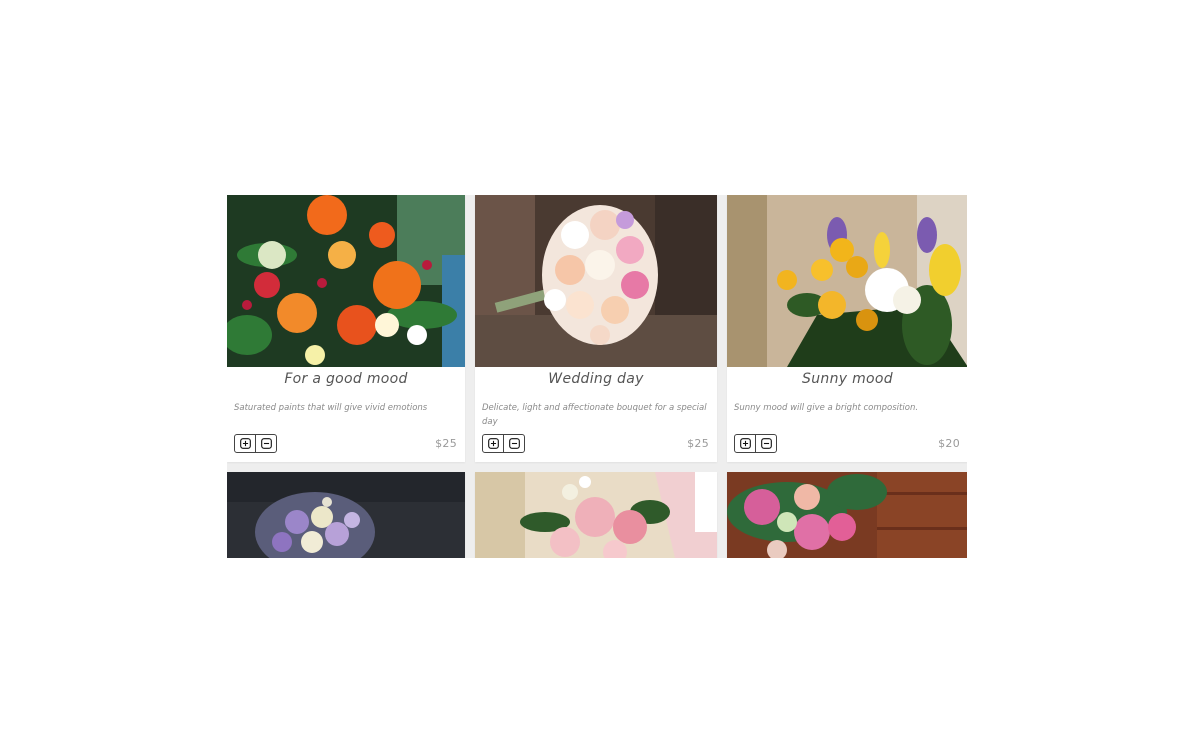 The height and width of the screenshot is (750, 1200). I want to click on product-footer: $20, so click(847, 443).